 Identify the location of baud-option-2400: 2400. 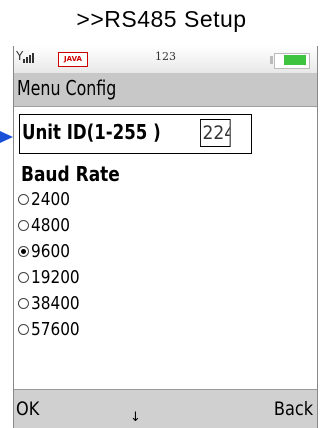
(47, 199).